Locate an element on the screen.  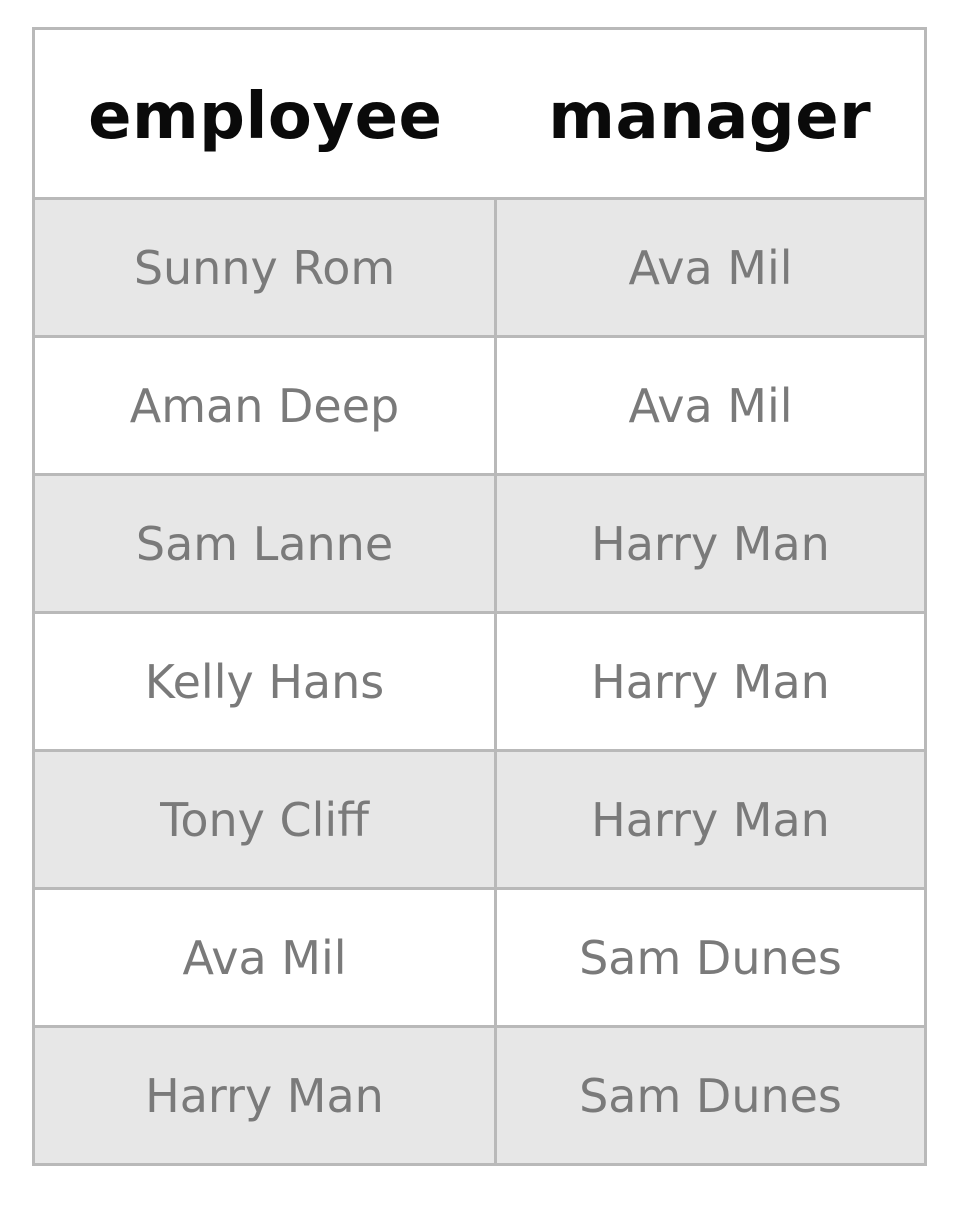
employee-cell: Sunny Rom is located at coordinates (264, 267).